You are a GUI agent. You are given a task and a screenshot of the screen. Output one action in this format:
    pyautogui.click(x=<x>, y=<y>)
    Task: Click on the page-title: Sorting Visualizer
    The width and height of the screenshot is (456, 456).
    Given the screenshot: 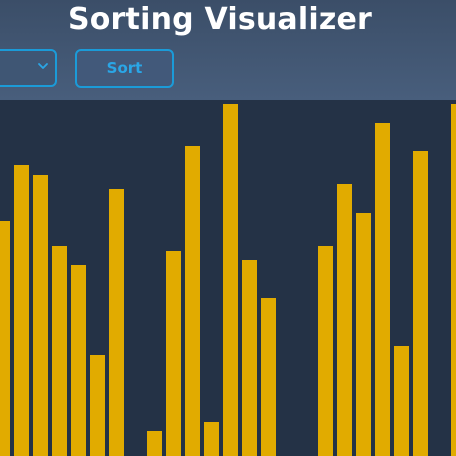 What is the action you would take?
    pyautogui.click(x=220, y=19)
    